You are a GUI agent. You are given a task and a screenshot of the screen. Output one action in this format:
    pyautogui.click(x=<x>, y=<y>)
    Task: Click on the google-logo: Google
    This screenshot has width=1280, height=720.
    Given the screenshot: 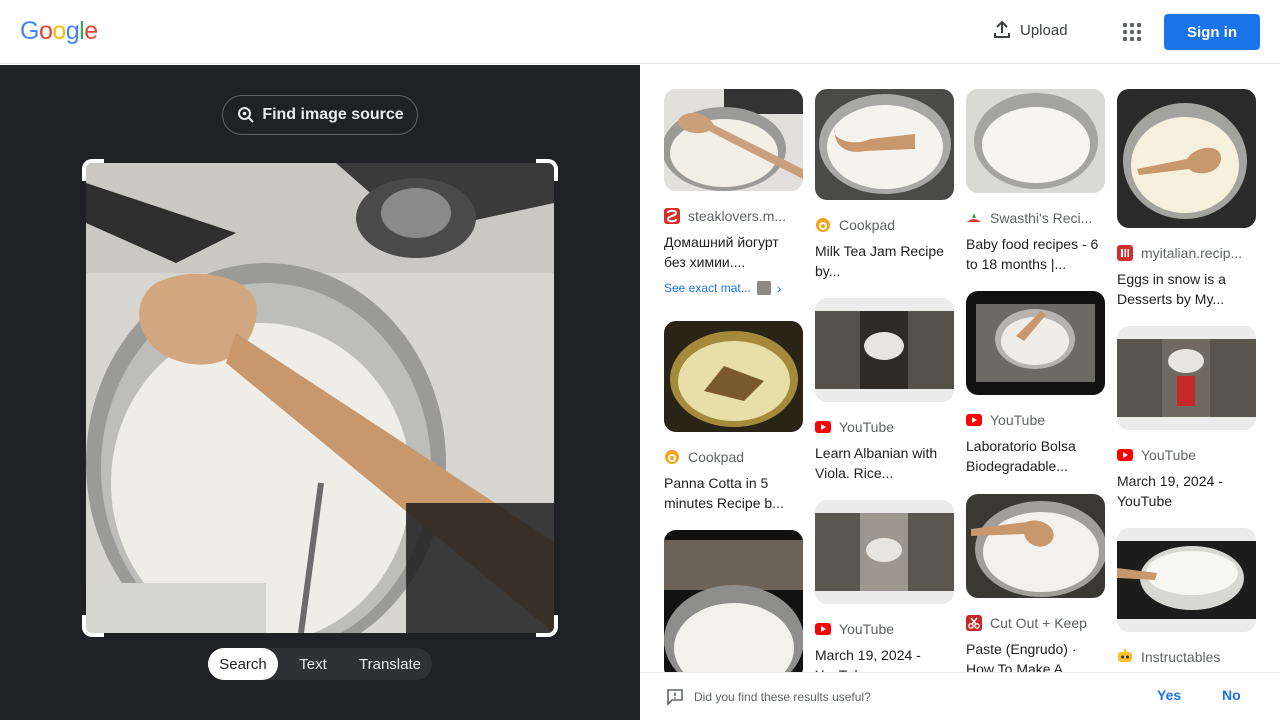 What is the action you would take?
    pyautogui.click(x=59, y=31)
    